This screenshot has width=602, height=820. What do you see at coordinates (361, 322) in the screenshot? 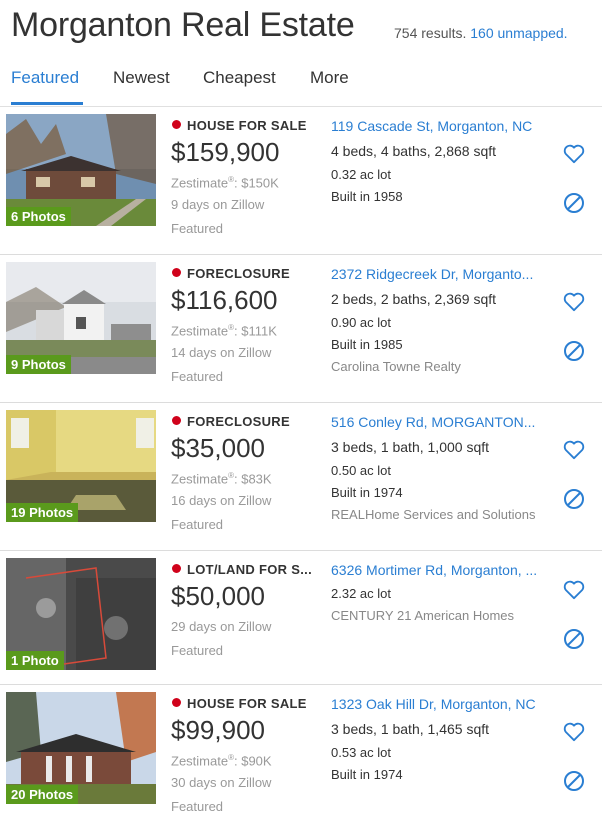
I see `lot-size: 0.90 ac lot` at bounding box center [361, 322].